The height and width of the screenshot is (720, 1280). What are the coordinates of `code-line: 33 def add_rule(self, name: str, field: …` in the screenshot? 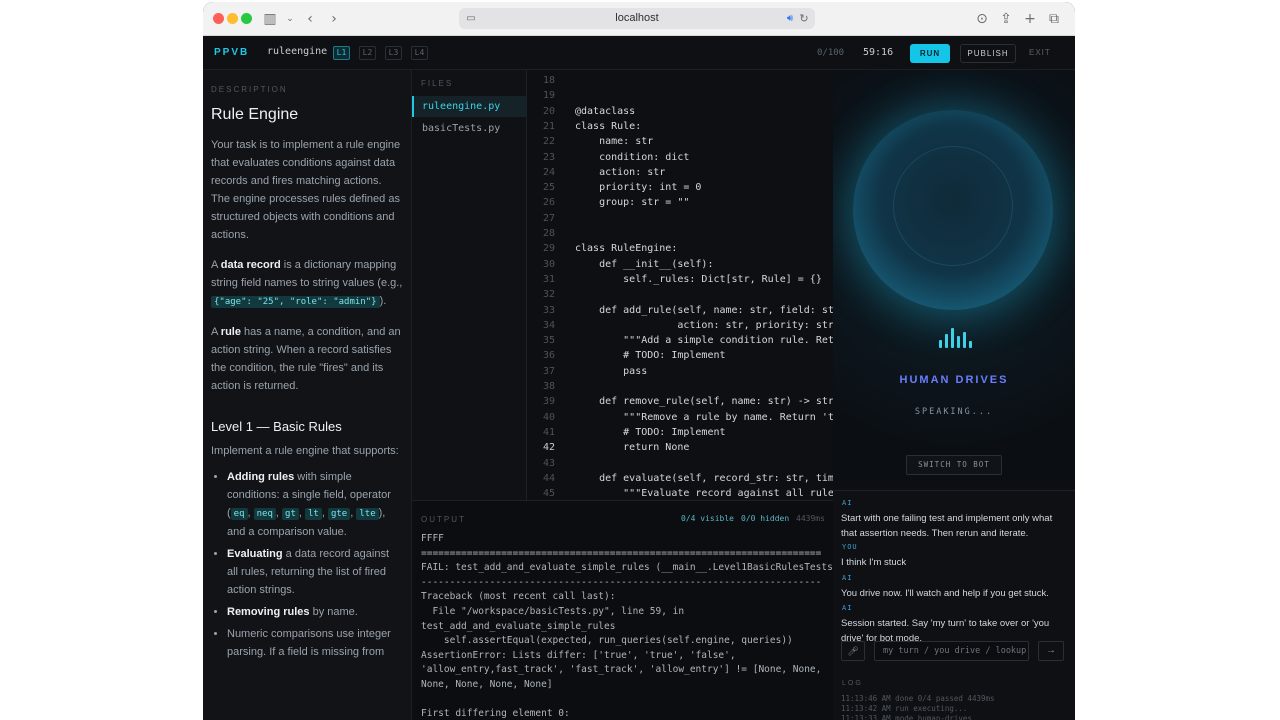 It's located at (680, 310).